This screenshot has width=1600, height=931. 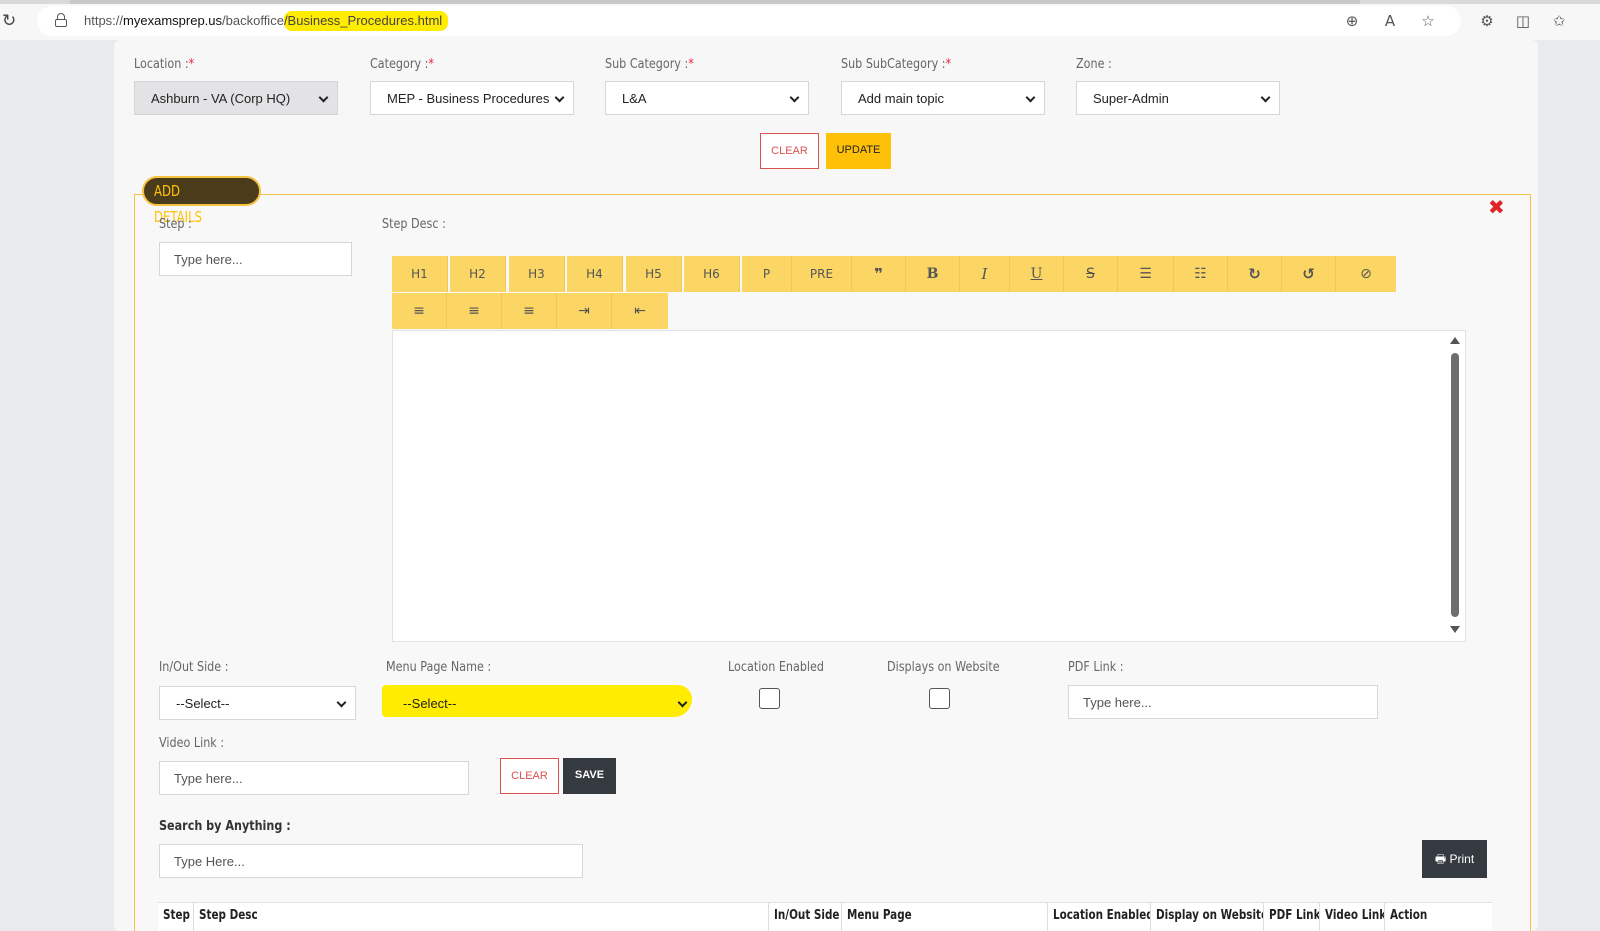 I want to click on scroll-thumb, so click(x=1455, y=485).